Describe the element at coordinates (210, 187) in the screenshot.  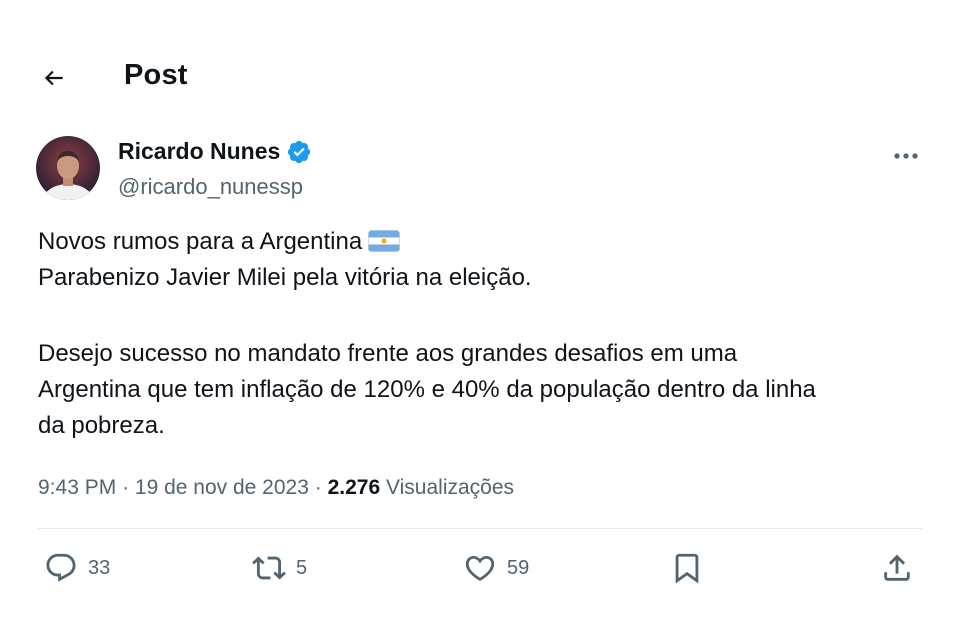
I see `user-handle: @ricardo_nunessp` at that location.